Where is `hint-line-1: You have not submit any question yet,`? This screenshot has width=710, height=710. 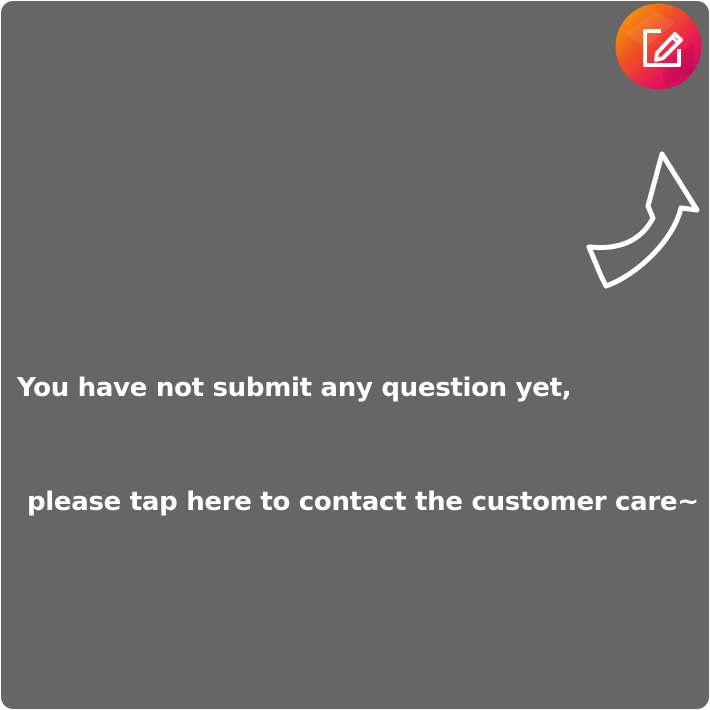
hint-line-1: You have not submit any question yet, is located at coordinates (294, 388).